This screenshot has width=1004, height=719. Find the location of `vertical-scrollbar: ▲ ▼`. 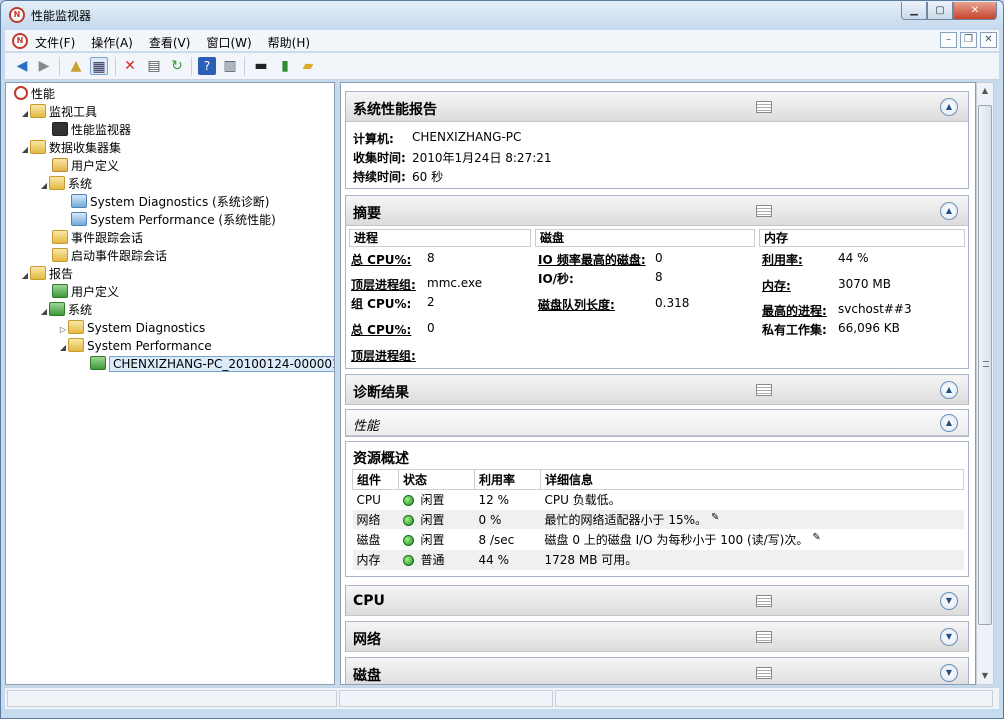

vertical-scrollbar: ▲ ▼ is located at coordinates (985, 383).